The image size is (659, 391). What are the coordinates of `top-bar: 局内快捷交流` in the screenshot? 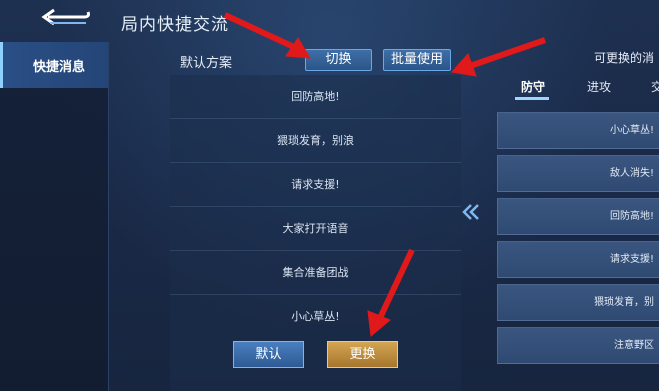 It's located at (329, 20).